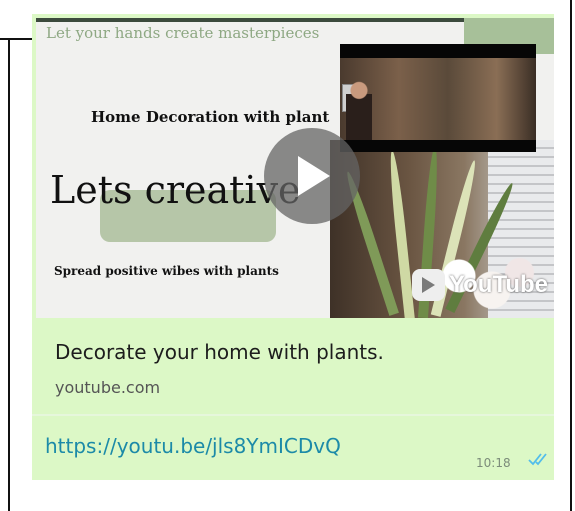 The width and height of the screenshot is (575, 511). I want to click on youtube-logo: YouTube, so click(480, 285).